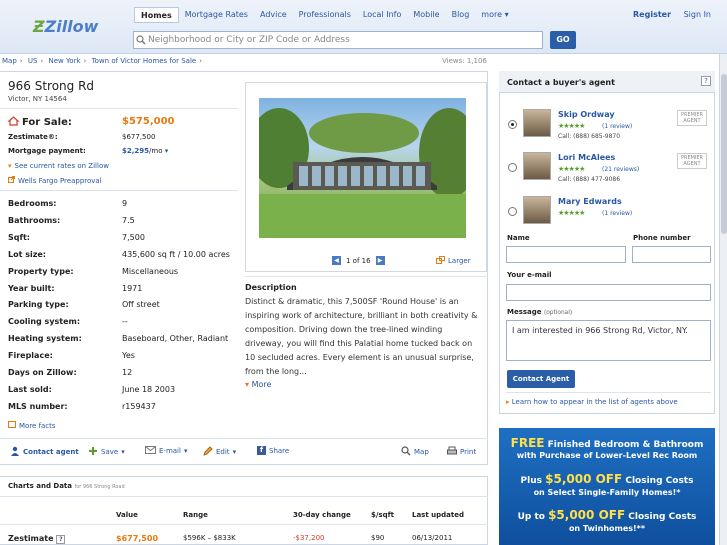  What do you see at coordinates (144, 61) in the screenshot?
I see `crumb-victor: Town of Victor Homes for Sale` at bounding box center [144, 61].